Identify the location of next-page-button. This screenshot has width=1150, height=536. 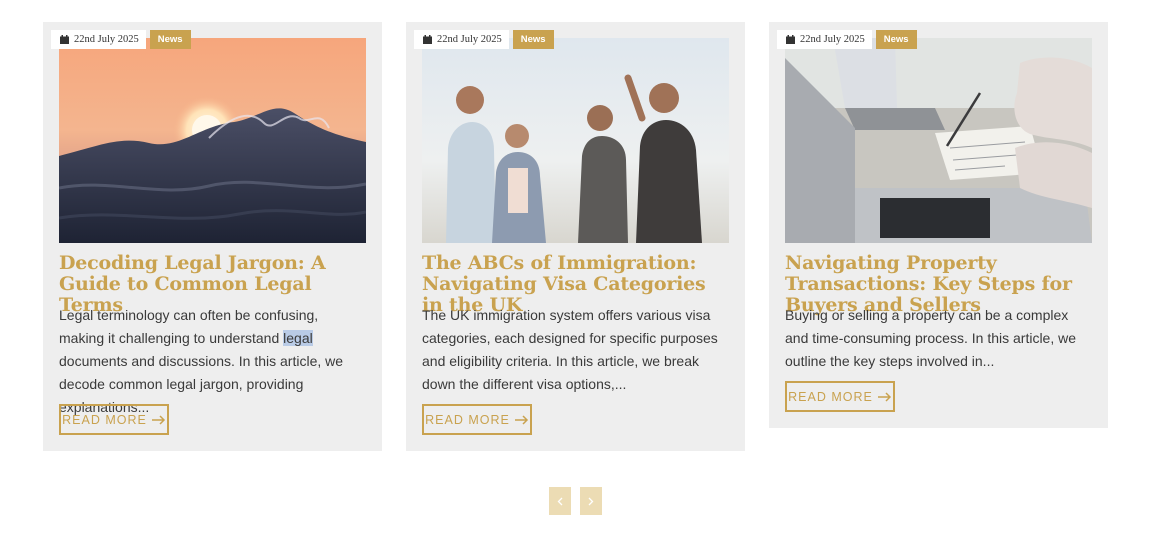
(591, 501).